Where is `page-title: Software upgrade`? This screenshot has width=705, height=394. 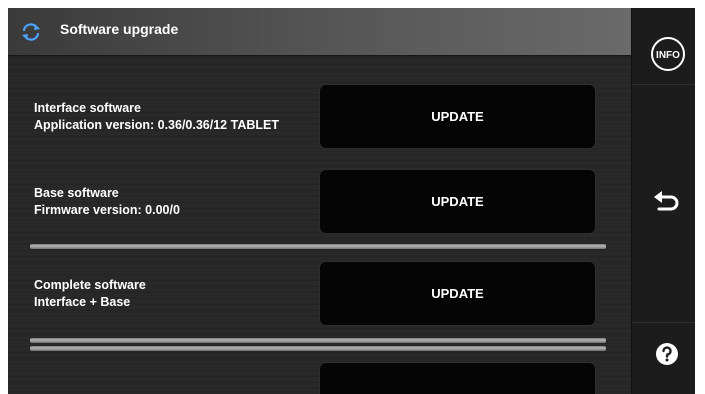
page-title: Software upgrade is located at coordinates (119, 29).